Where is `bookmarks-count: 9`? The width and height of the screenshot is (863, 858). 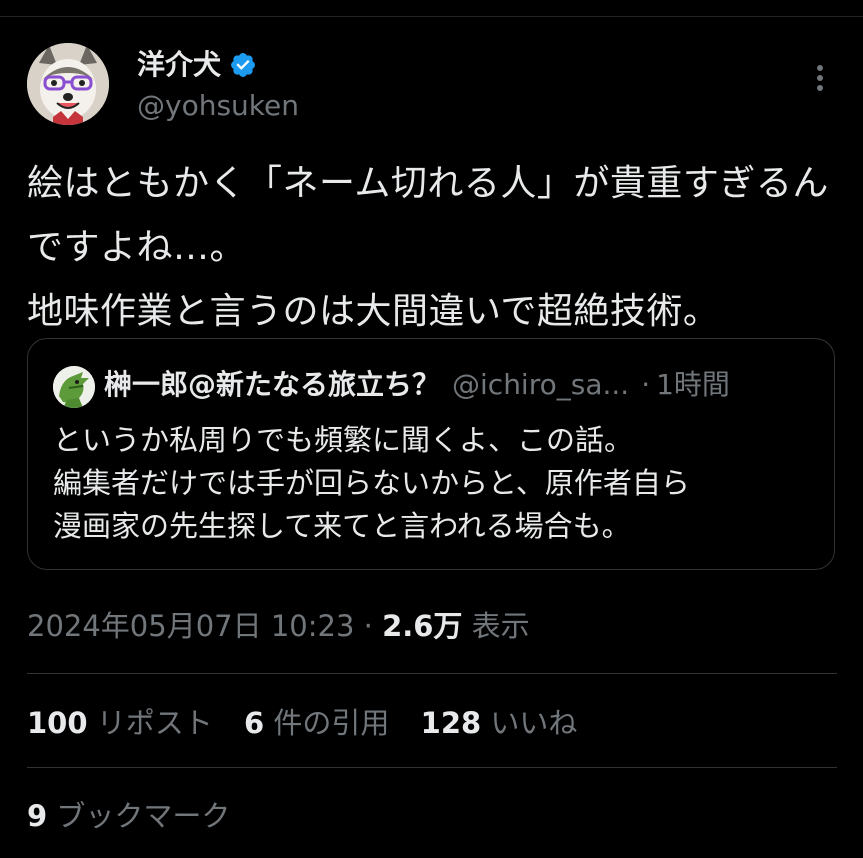
bookmarks-count: 9 is located at coordinates (37, 816).